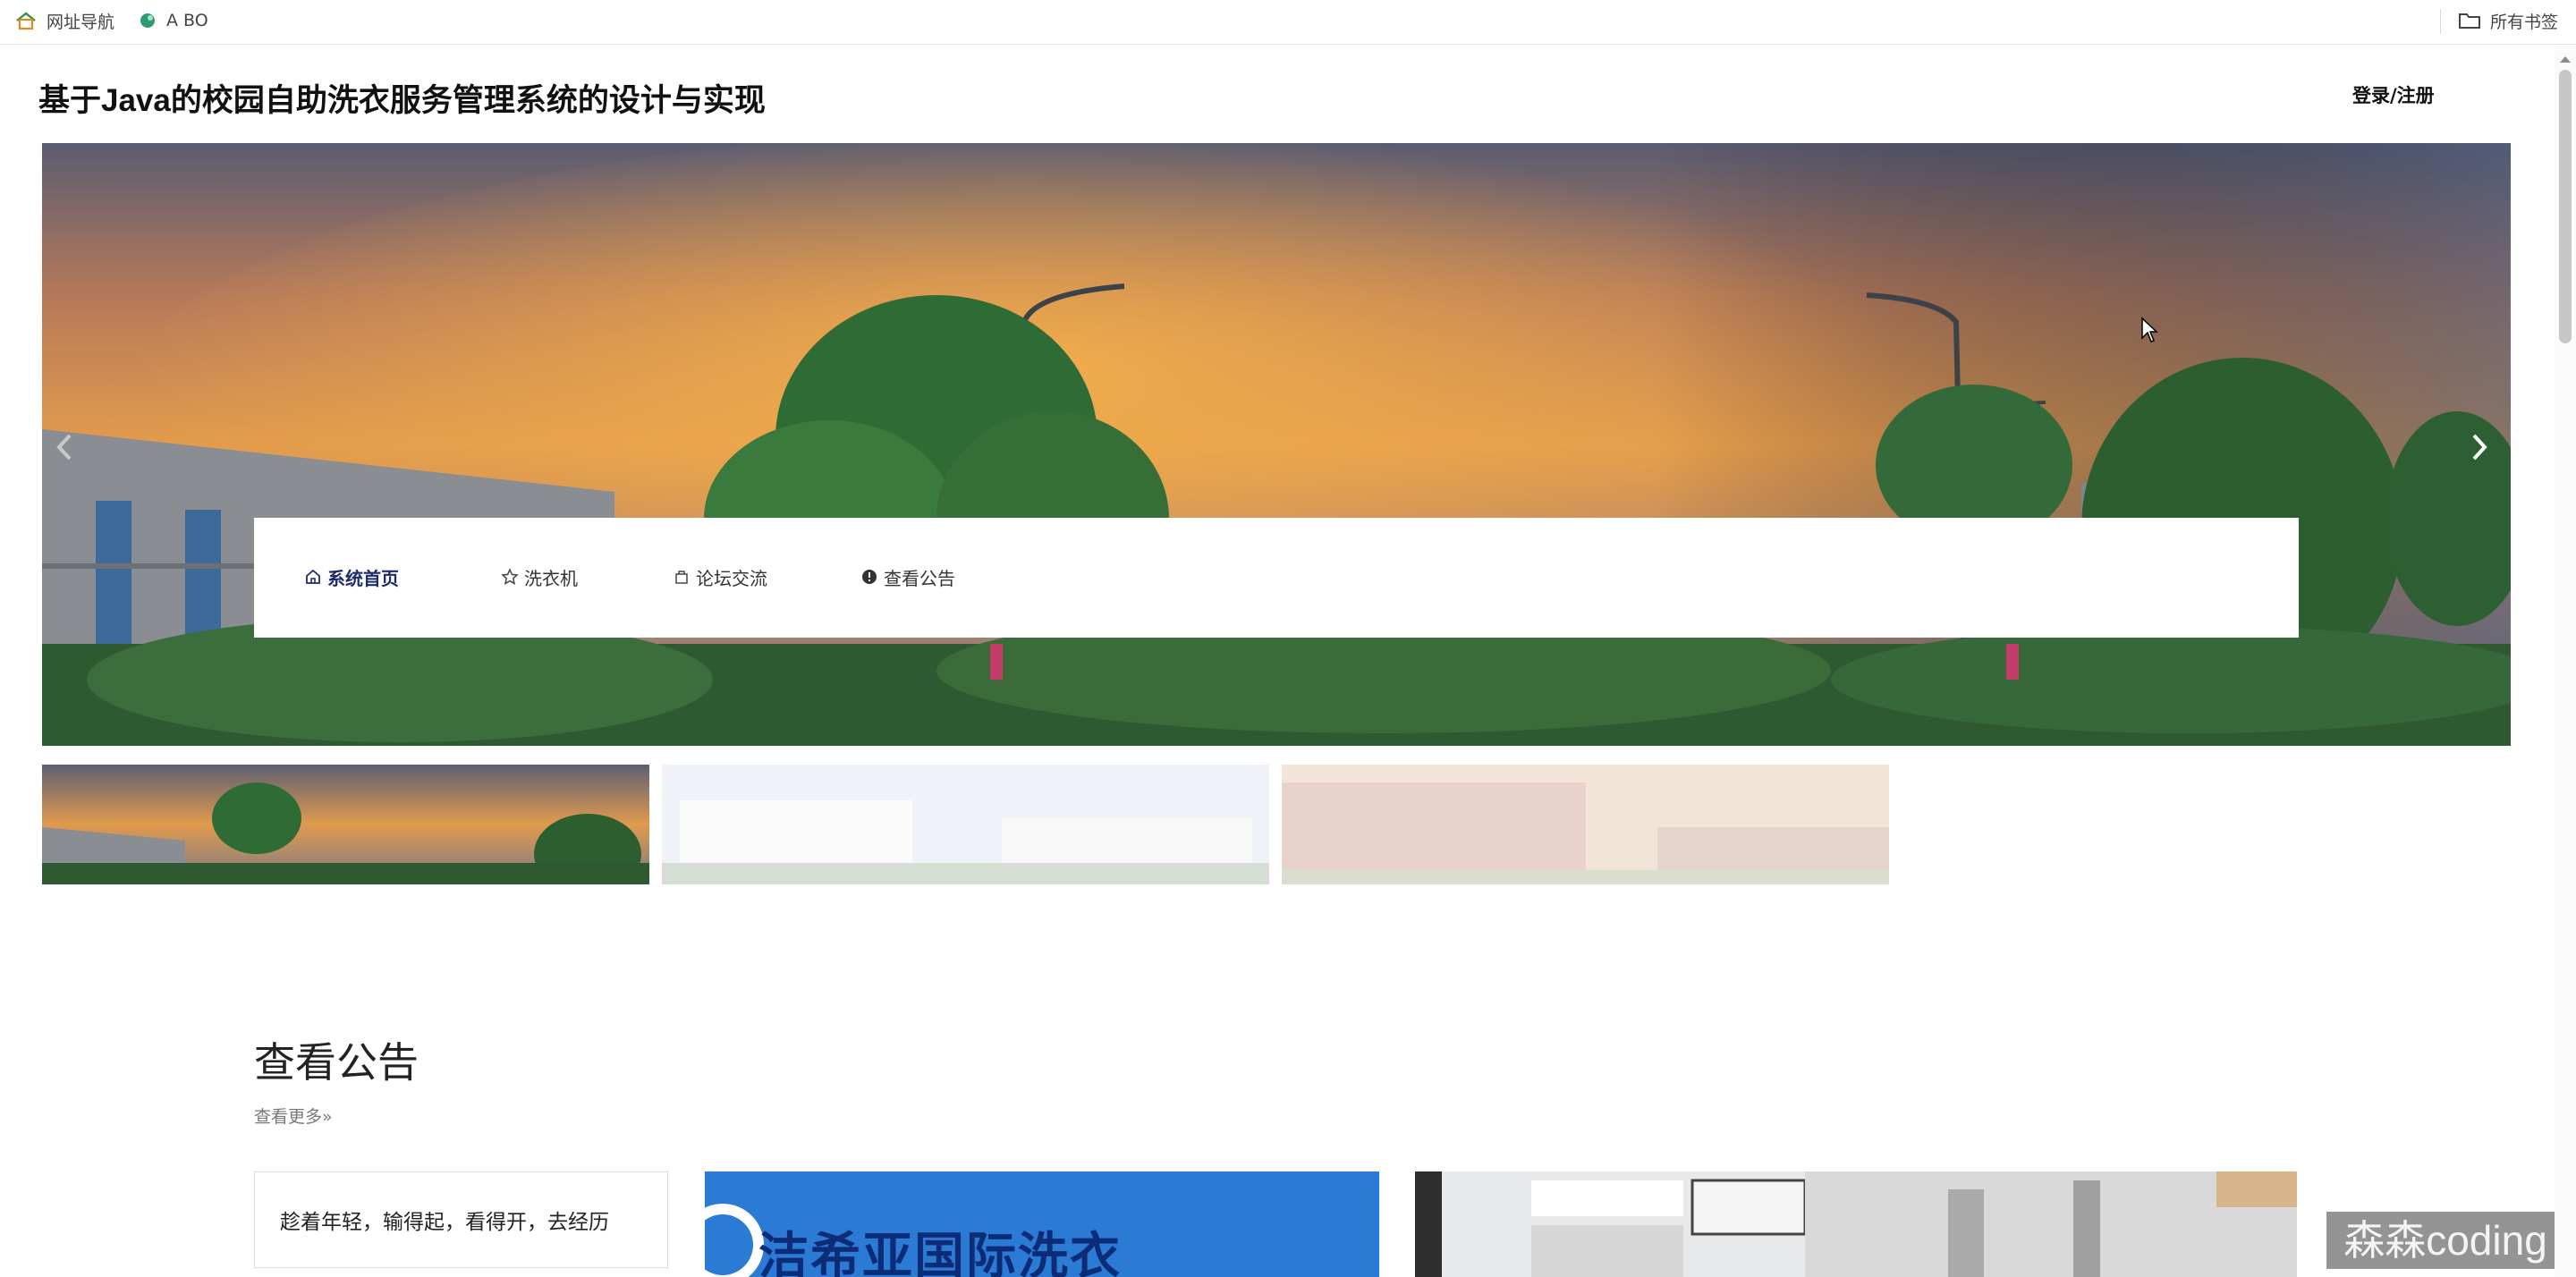 The width and height of the screenshot is (2576, 1277). I want to click on bookmark-label: A BO, so click(187, 20).